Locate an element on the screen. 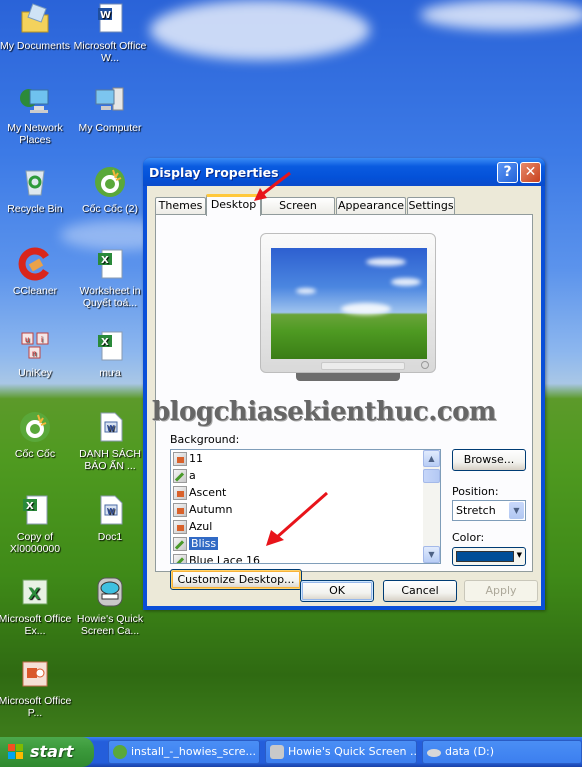  list-item-selected: Bliss is located at coordinates (196, 543).